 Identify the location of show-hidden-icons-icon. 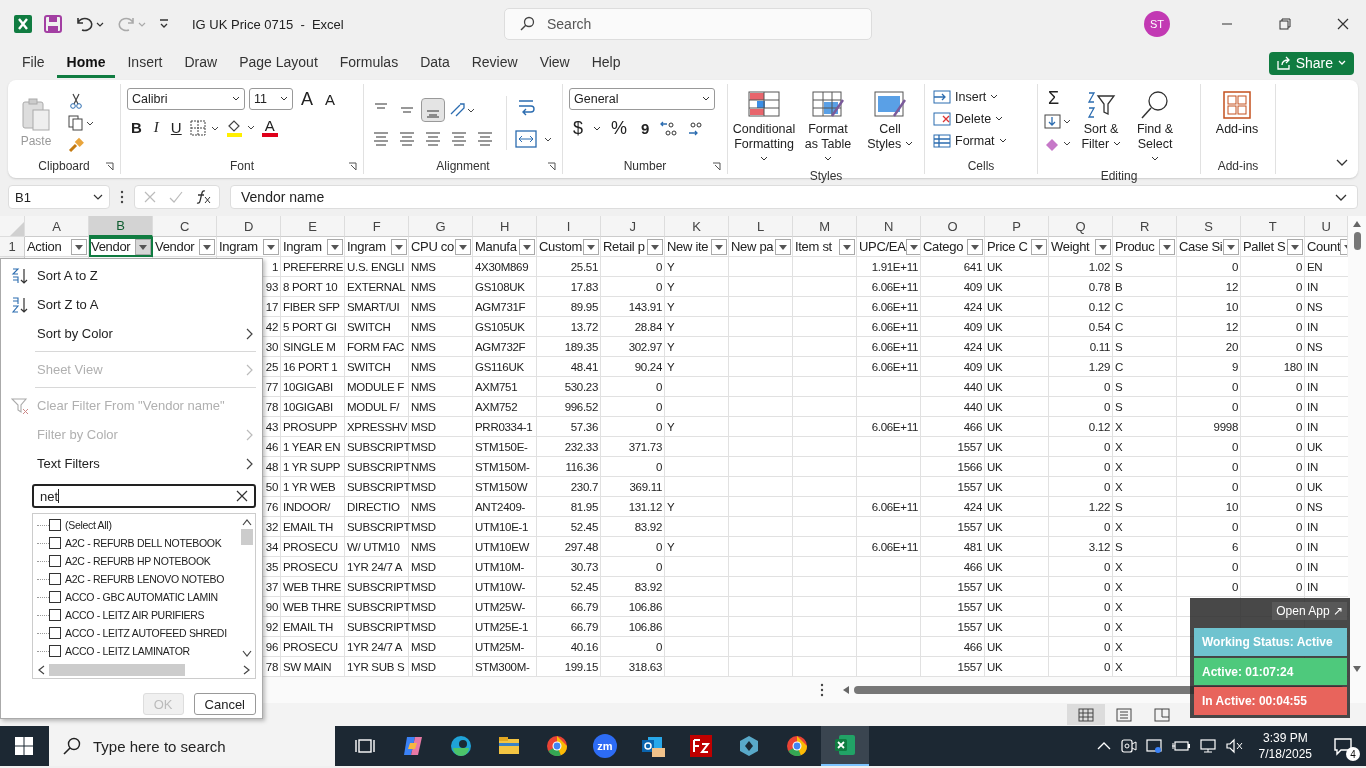
(1103, 746).